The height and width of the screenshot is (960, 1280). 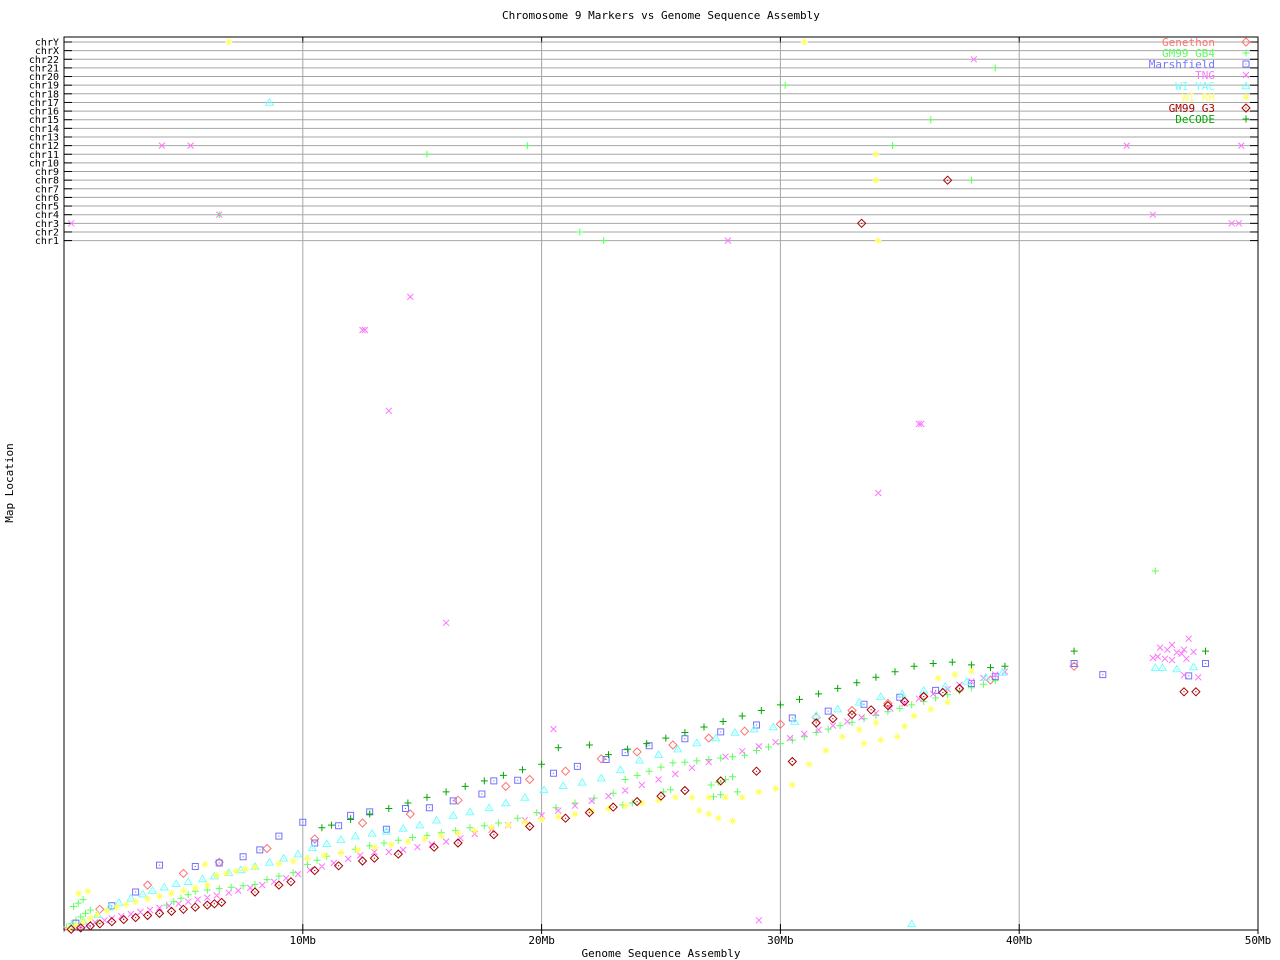 I want to click on x-tick-label: 10Mb, so click(x=303, y=940).